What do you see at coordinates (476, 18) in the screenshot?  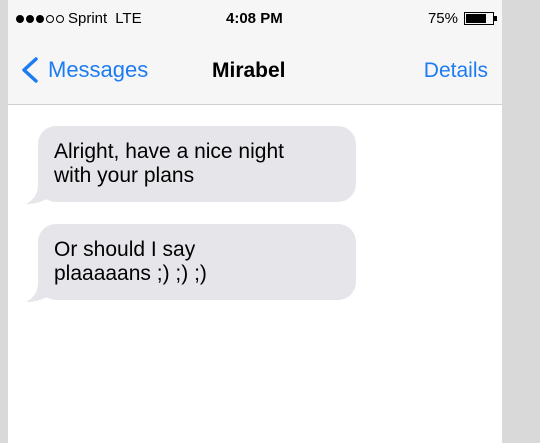 I see `battery-level-fill` at bounding box center [476, 18].